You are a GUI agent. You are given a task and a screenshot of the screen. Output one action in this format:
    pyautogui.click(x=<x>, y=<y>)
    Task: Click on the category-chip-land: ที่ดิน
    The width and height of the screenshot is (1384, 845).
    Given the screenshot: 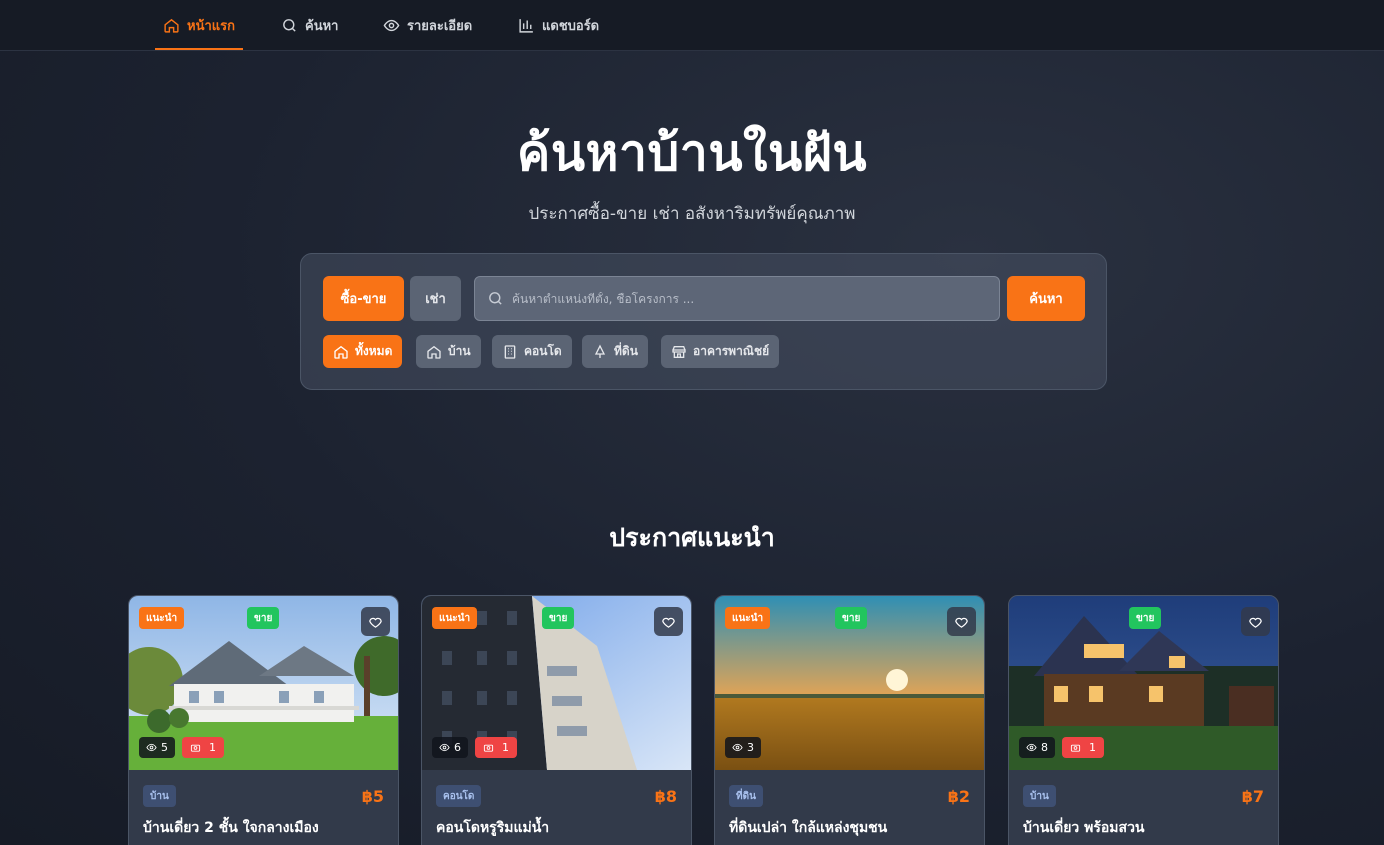 What is the action you would take?
    pyautogui.click(x=615, y=351)
    